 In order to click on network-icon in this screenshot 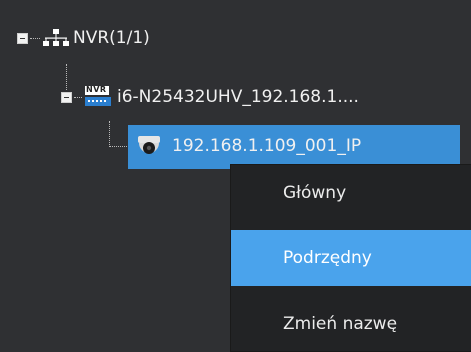, I will do `click(56, 38)`.